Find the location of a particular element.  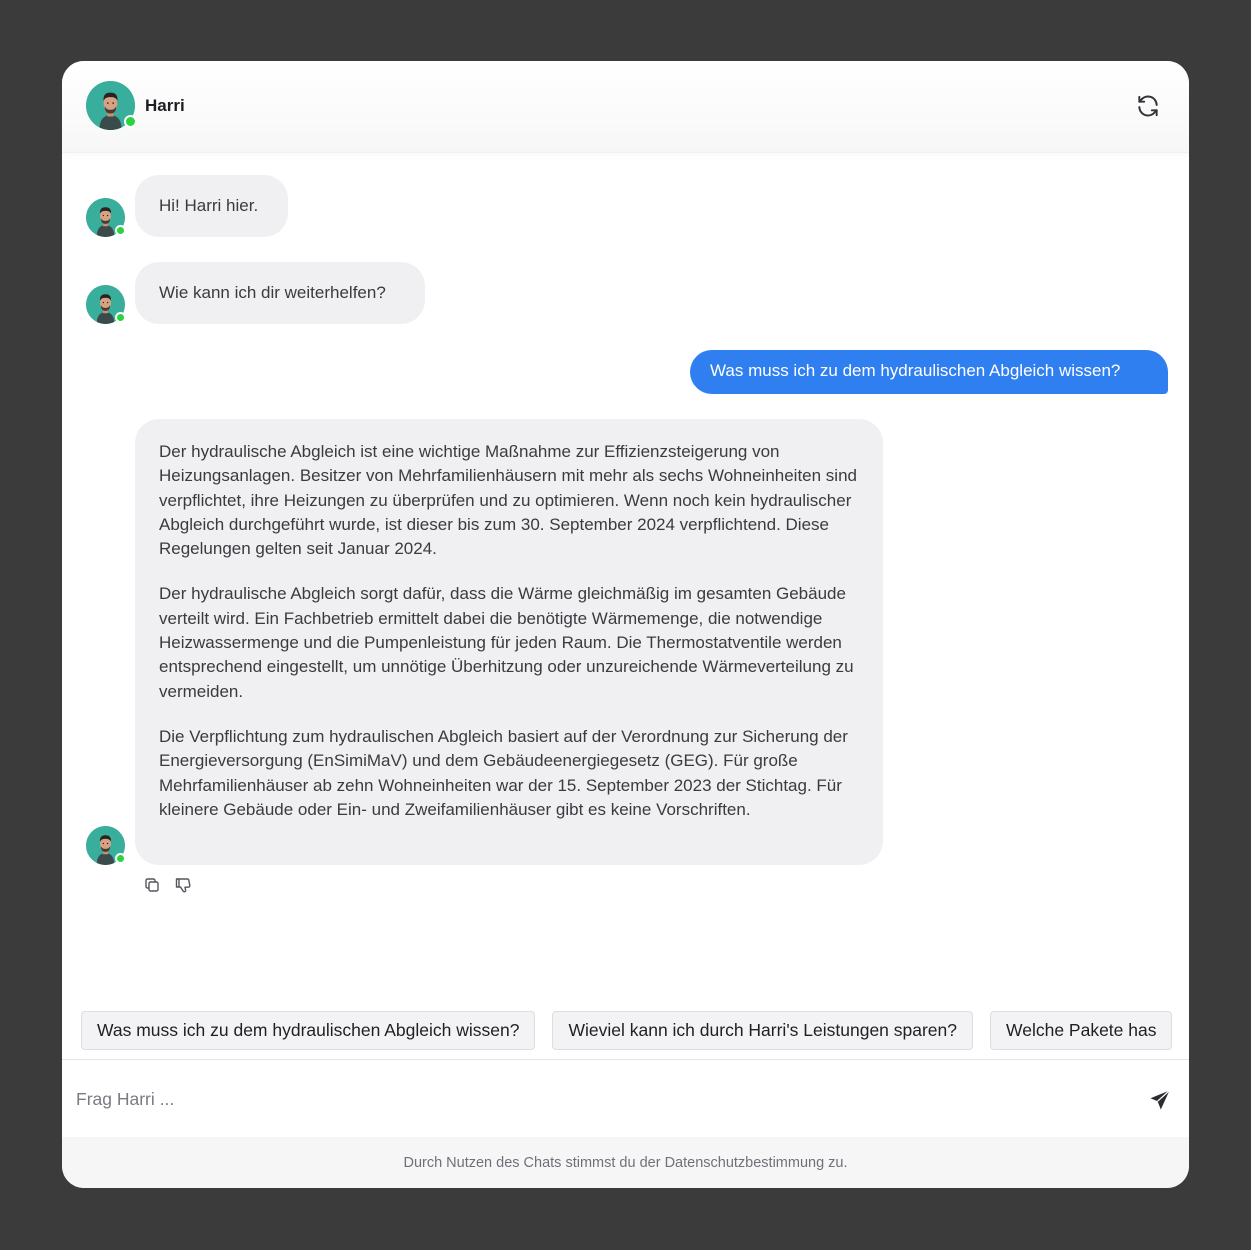

bot-message: Hi! Harri hier. is located at coordinates (211, 206).